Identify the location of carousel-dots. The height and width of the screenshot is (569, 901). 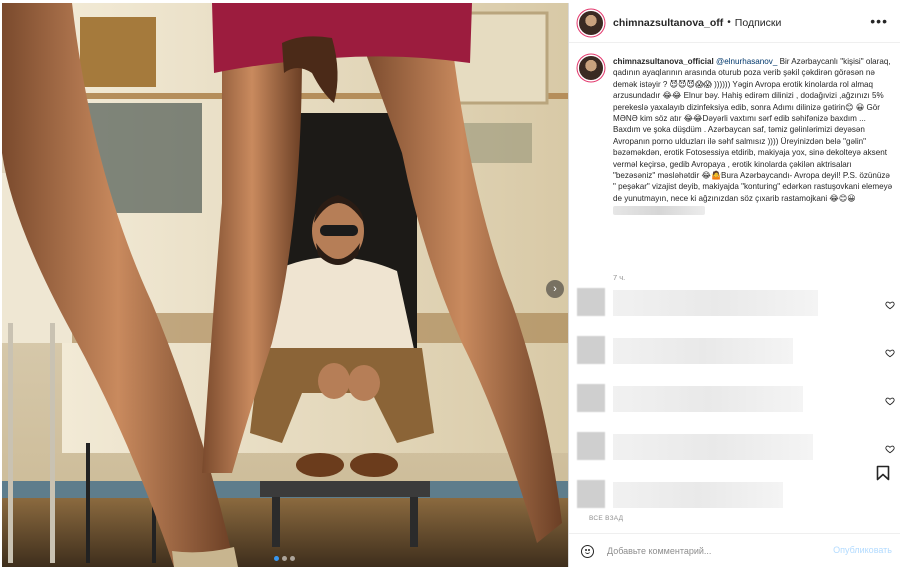
(284, 558).